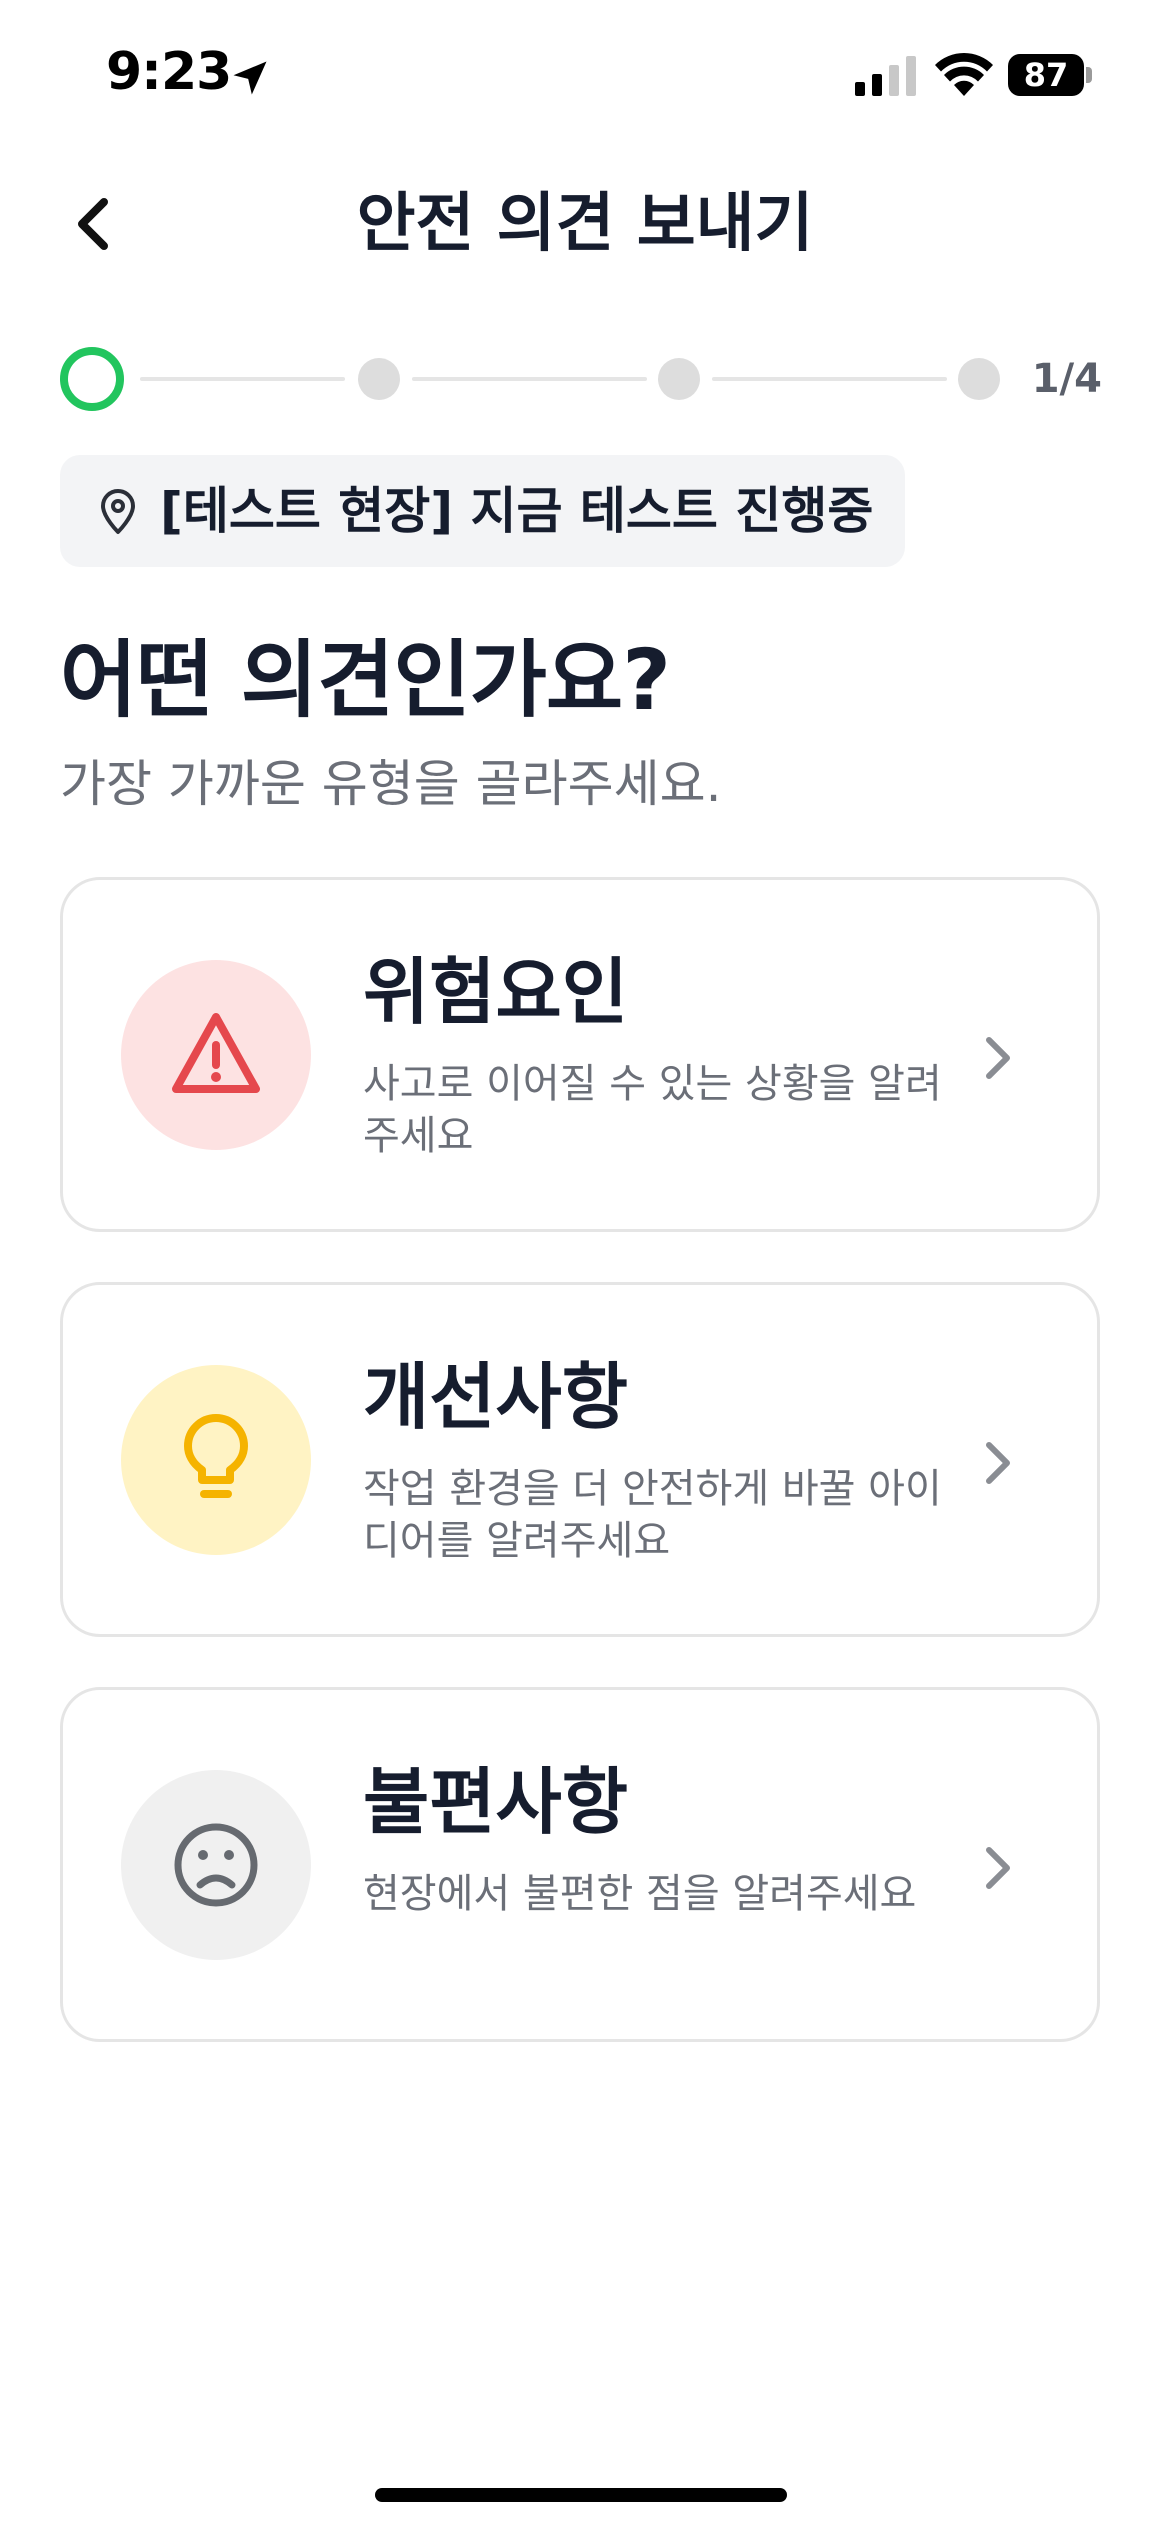 The width and height of the screenshot is (1170, 2532). I want to click on sad-face-icon, so click(216, 1865).